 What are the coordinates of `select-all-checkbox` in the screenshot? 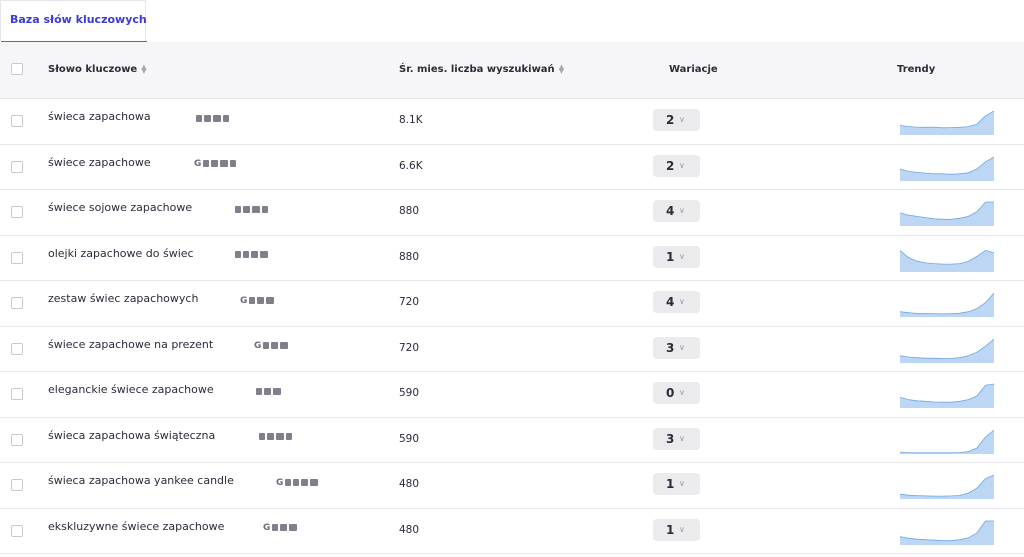 It's located at (17, 69).